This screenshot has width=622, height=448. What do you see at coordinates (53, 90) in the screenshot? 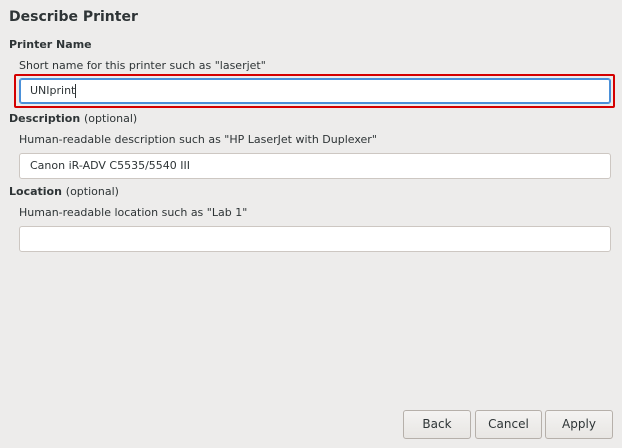
I see `printer-name-value: UNIprint` at bounding box center [53, 90].